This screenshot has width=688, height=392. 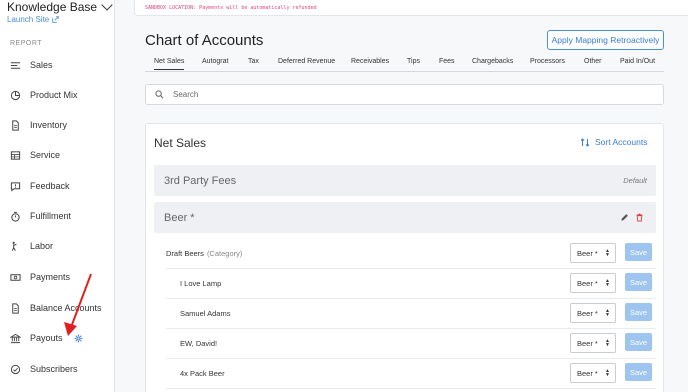 I want to click on sidebar-item-label: Balance Accounts, so click(x=66, y=308).